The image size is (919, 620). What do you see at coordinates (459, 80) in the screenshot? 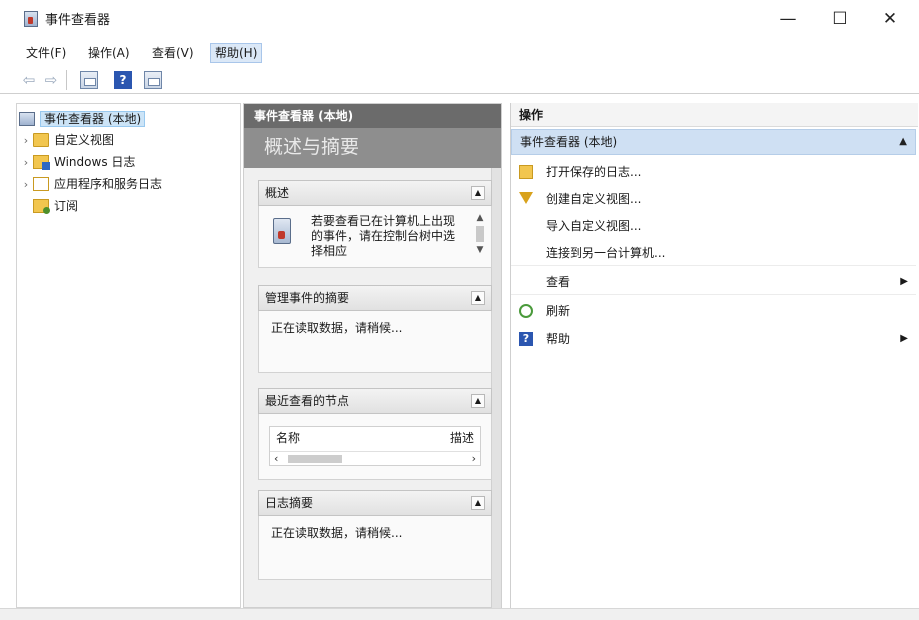
I see `toolbar: ⇦ ⇨ ?` at bounding box center [459, 80].